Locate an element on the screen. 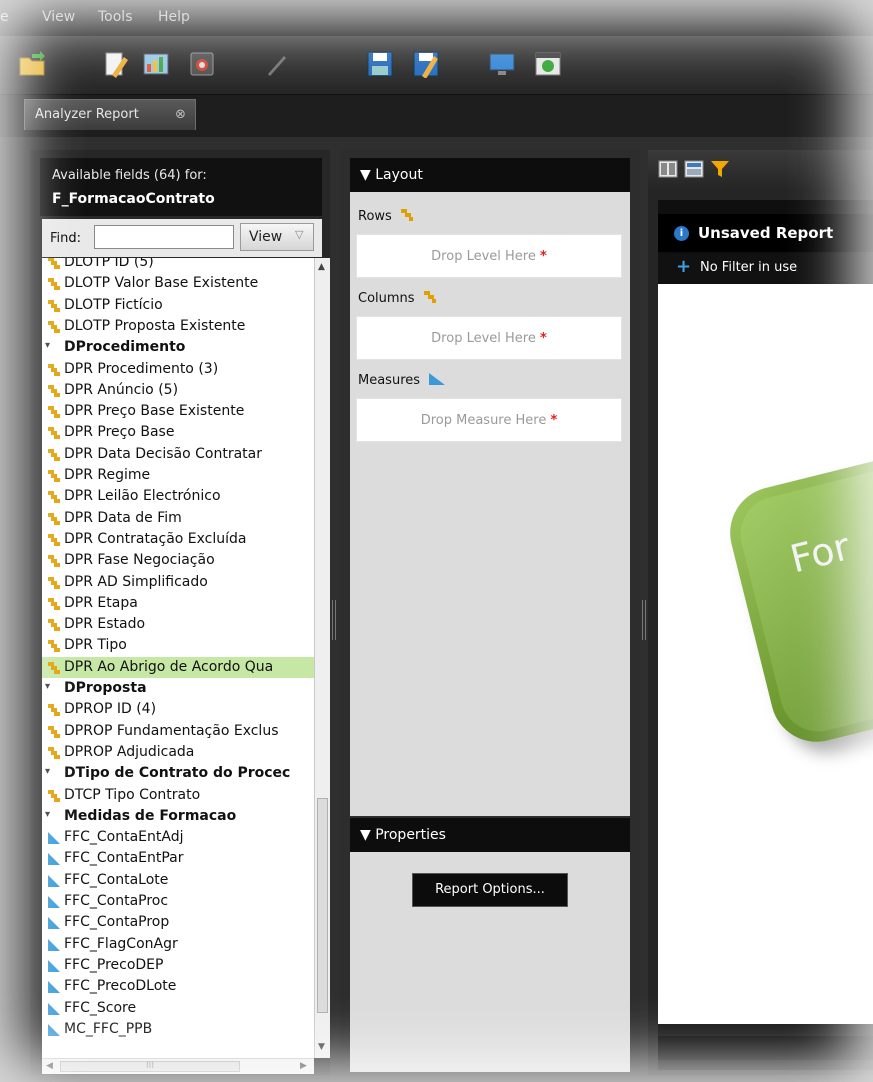 The width and height of the screenshot is (873, 1082). columns-label: Columns is located at coordinates (397, 298).